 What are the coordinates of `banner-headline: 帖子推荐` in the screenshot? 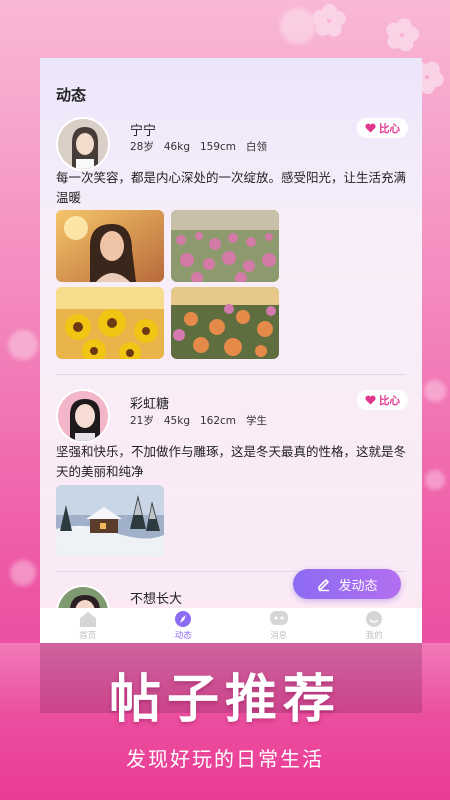 It's located at (224, 700).